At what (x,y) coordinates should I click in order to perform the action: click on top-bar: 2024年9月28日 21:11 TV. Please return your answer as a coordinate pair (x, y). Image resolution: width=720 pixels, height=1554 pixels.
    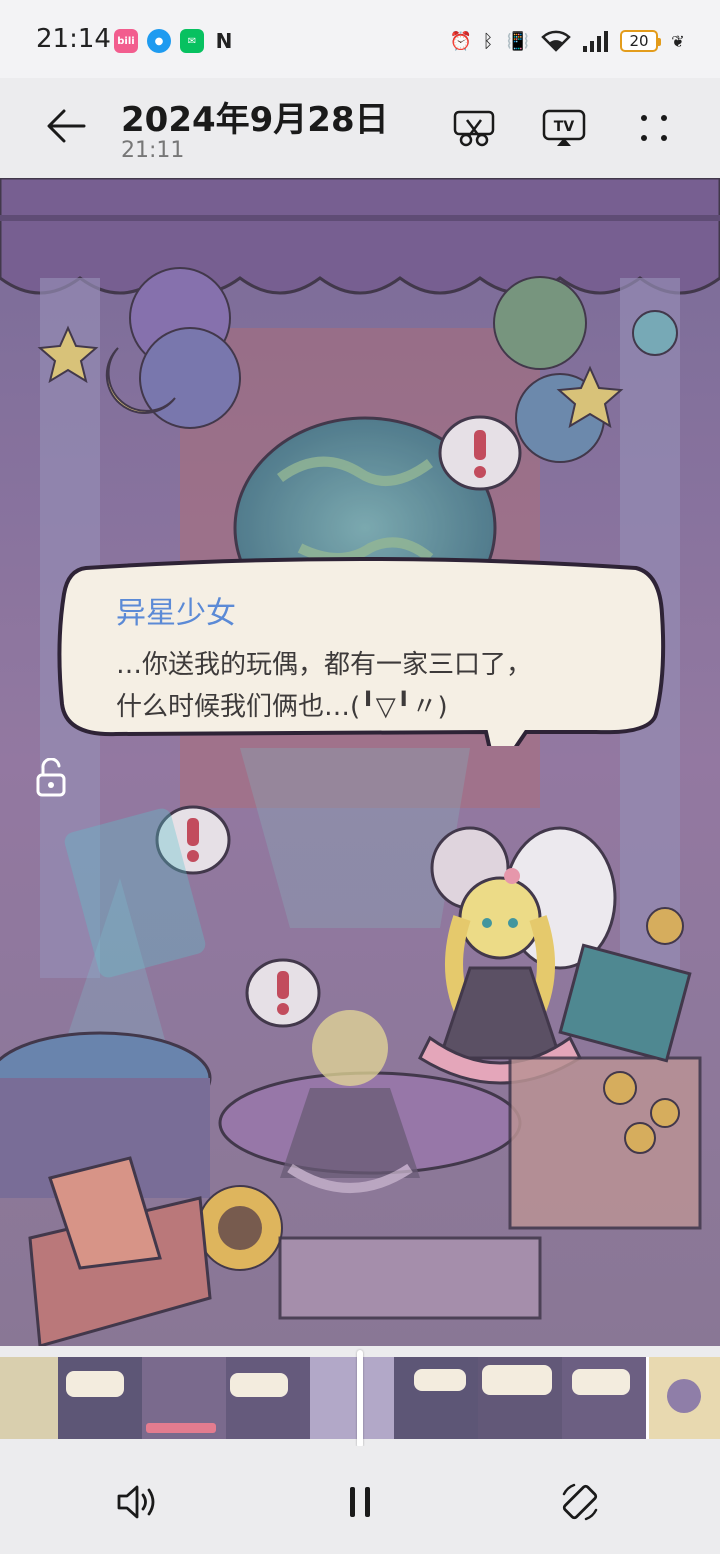
    Looking at the image, I should click on (360, 128).